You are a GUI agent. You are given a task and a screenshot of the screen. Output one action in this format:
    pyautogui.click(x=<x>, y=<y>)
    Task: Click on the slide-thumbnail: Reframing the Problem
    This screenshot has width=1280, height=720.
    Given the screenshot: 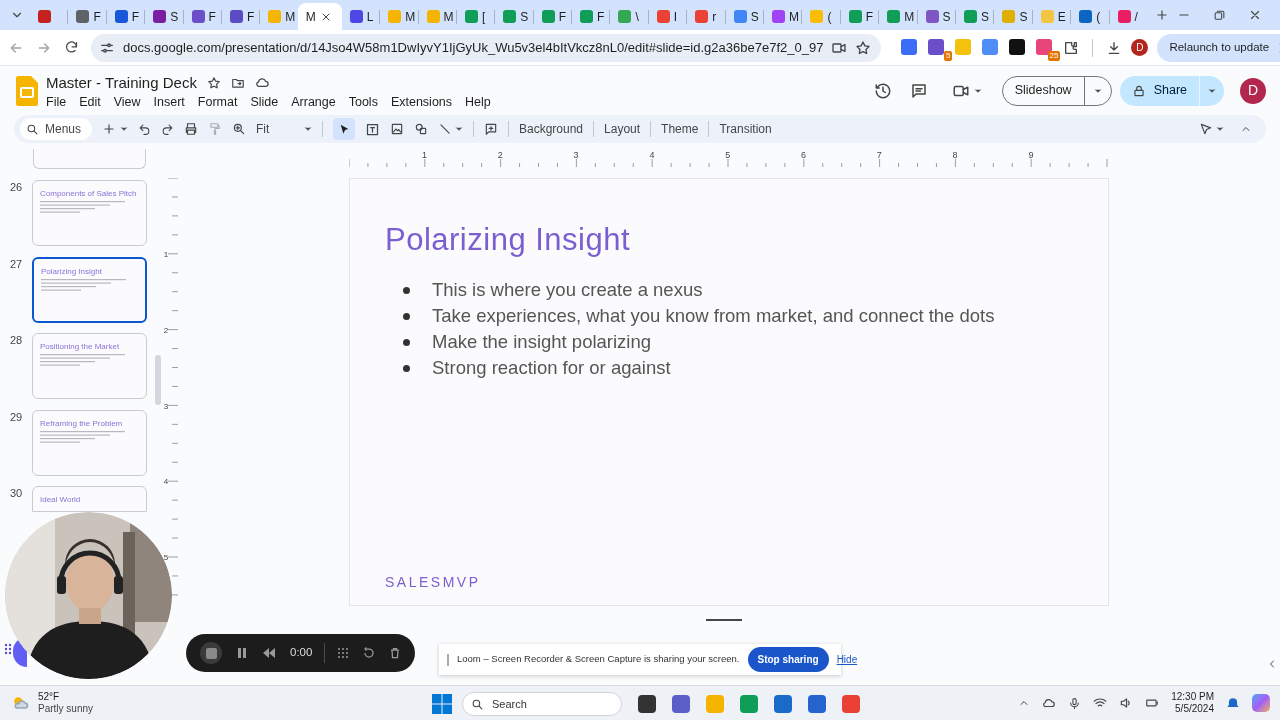 What is the action you would take?
    pyautogui.click(x=89, y=442)
    